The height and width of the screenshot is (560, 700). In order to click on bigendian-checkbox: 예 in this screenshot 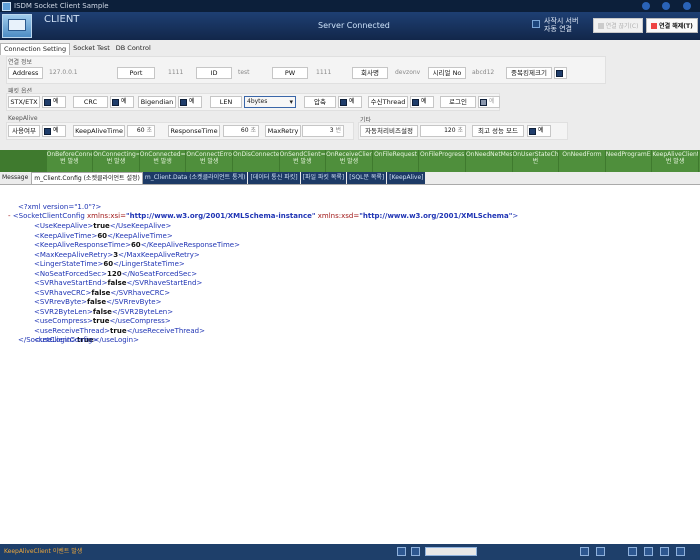, I will do `click(190, 102)`.